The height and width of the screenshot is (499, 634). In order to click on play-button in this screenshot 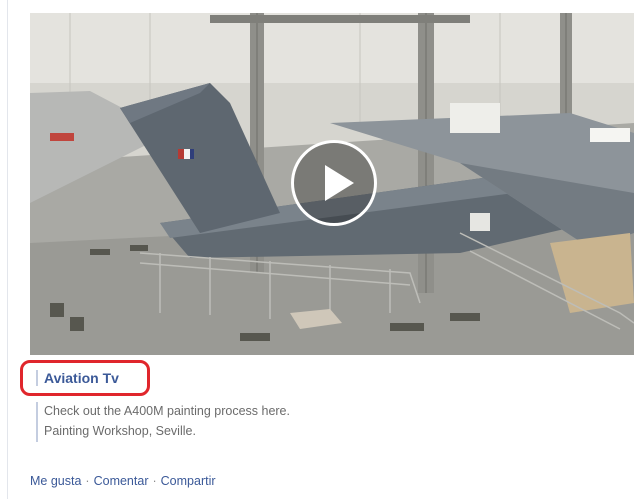, I will do `click(334, 183)`.